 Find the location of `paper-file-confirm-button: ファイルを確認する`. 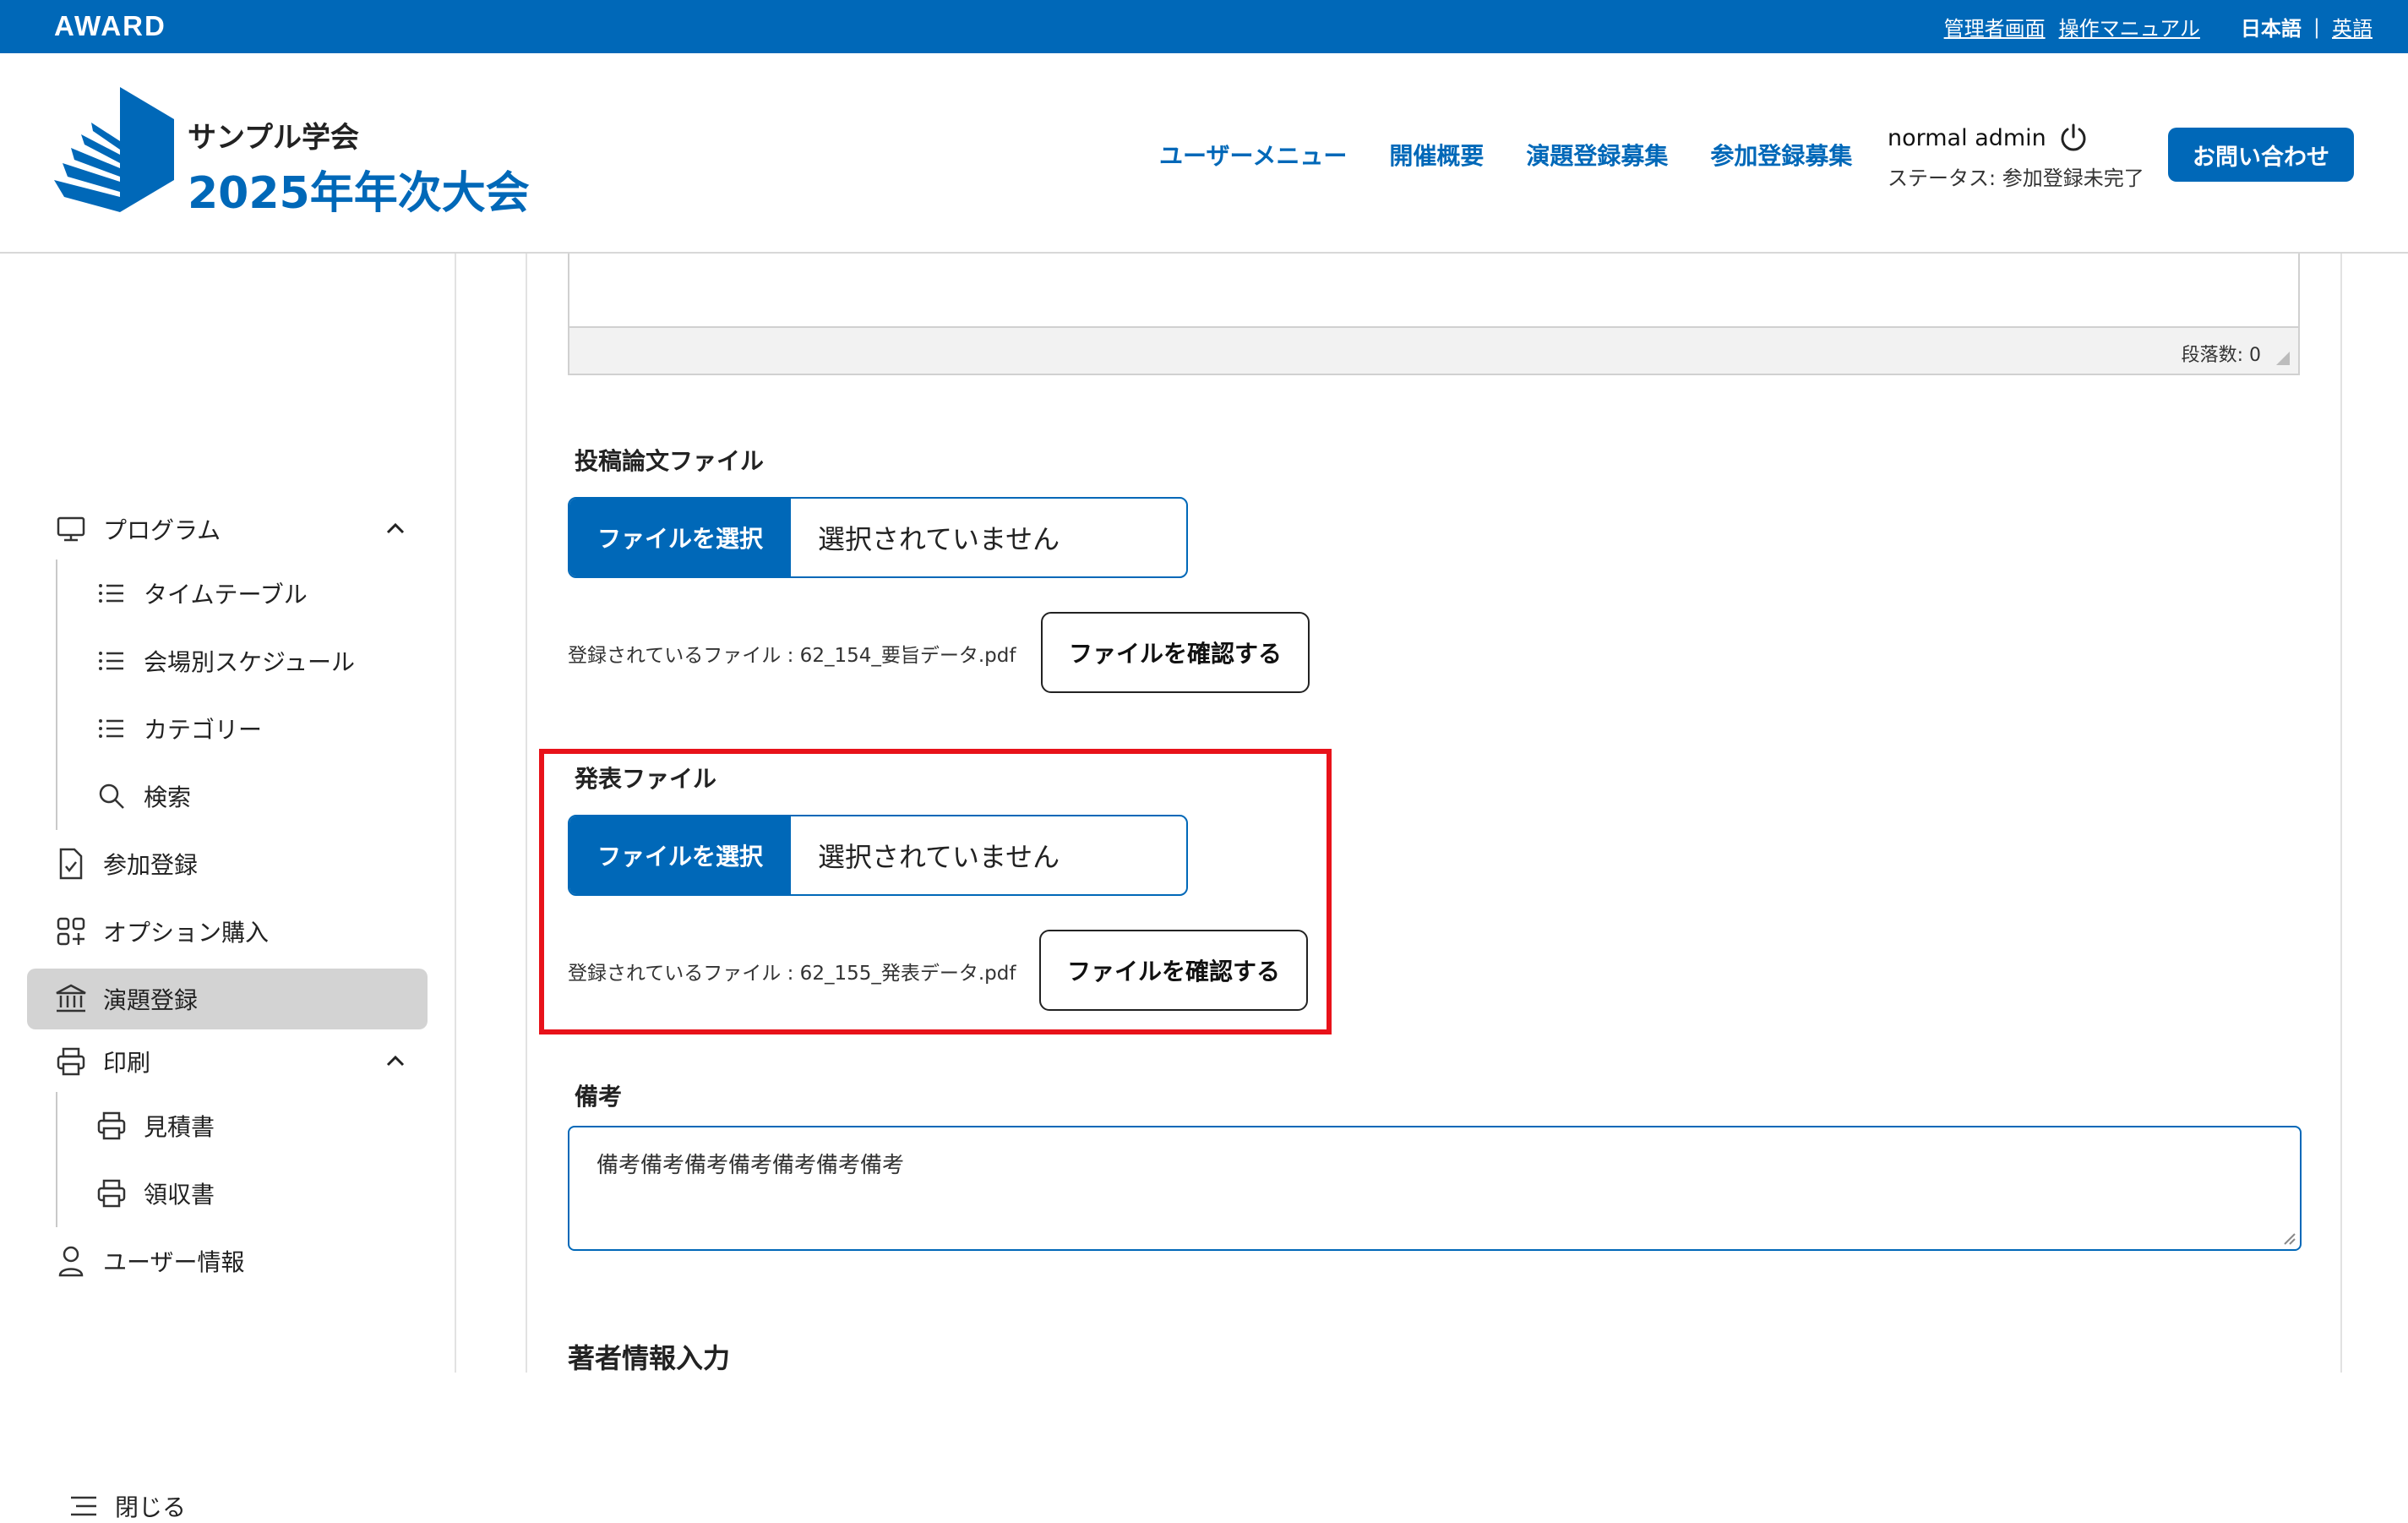

paper-file-confirm-button: ファイルを確認する is located at coordinates (1175, 652).